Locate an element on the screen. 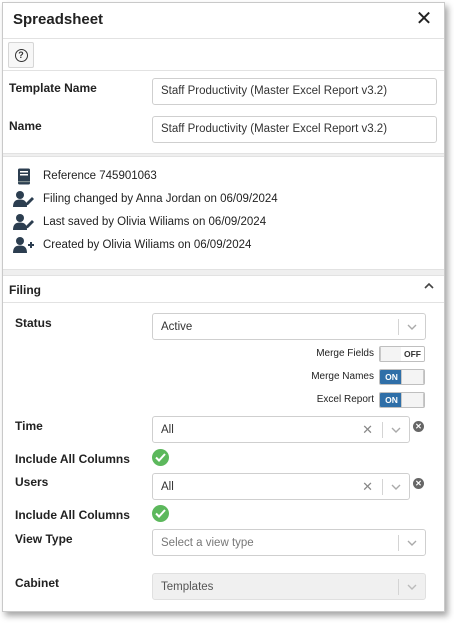 The image size is (454, 623). info-text: Created by Olivia Wiliams on 06/09/2024 is located at coordinates (147, 245).